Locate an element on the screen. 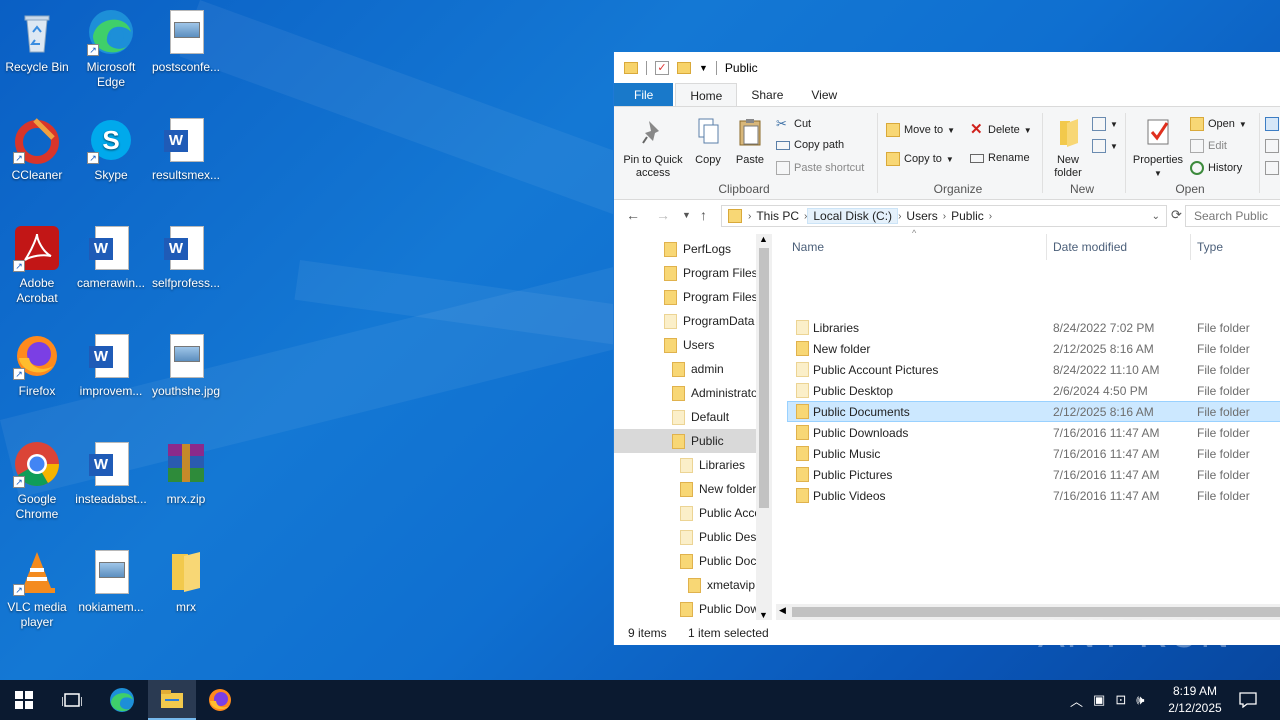  desktop-icon-youthshe: youthshe.jpg is located at coordinates (186, 365).